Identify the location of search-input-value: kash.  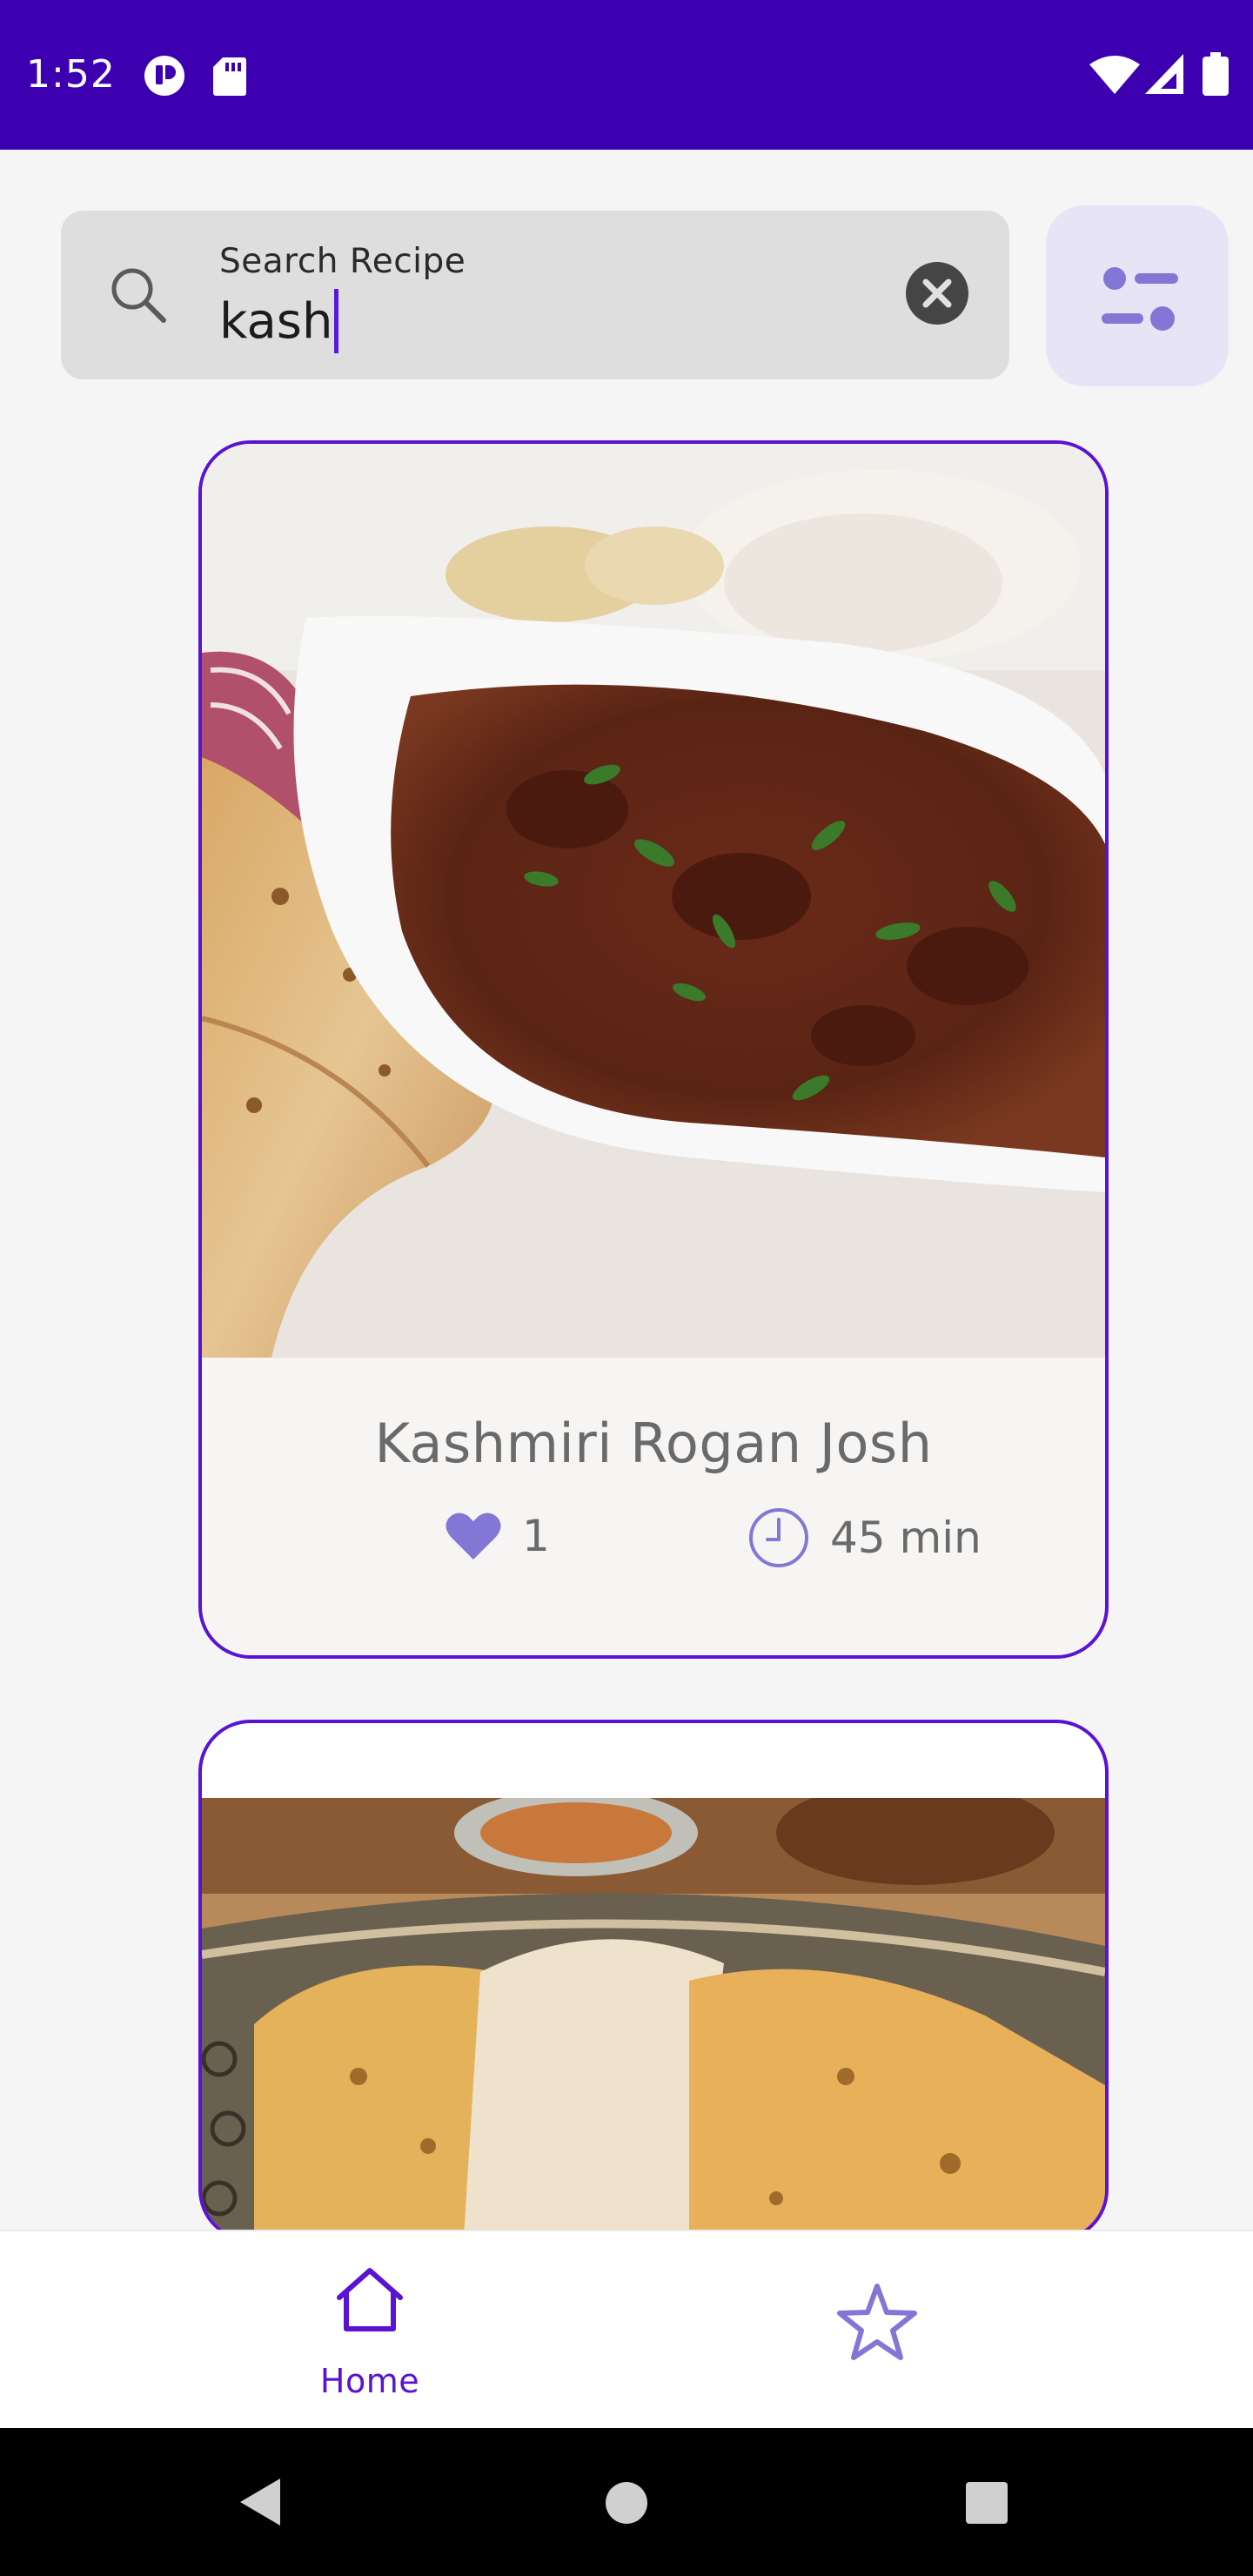
(276, 321).